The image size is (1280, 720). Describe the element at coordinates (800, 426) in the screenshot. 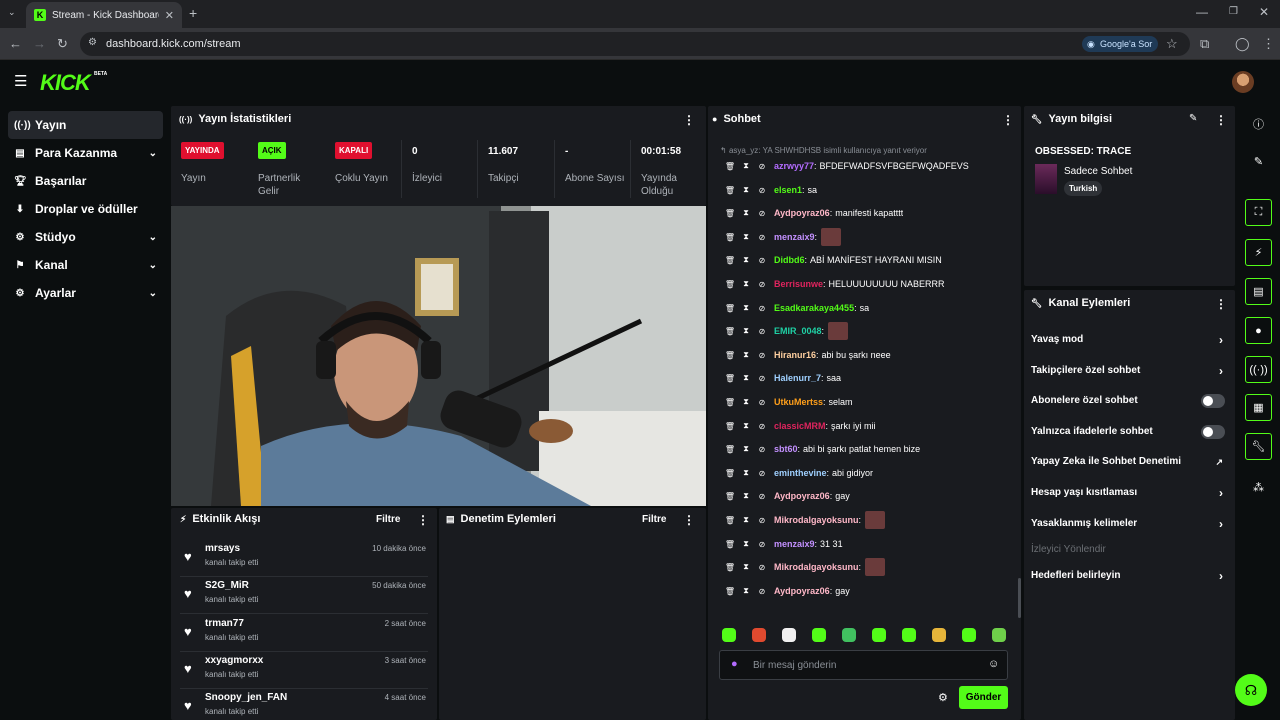

I see `chat-username: classicMRM` at that location.